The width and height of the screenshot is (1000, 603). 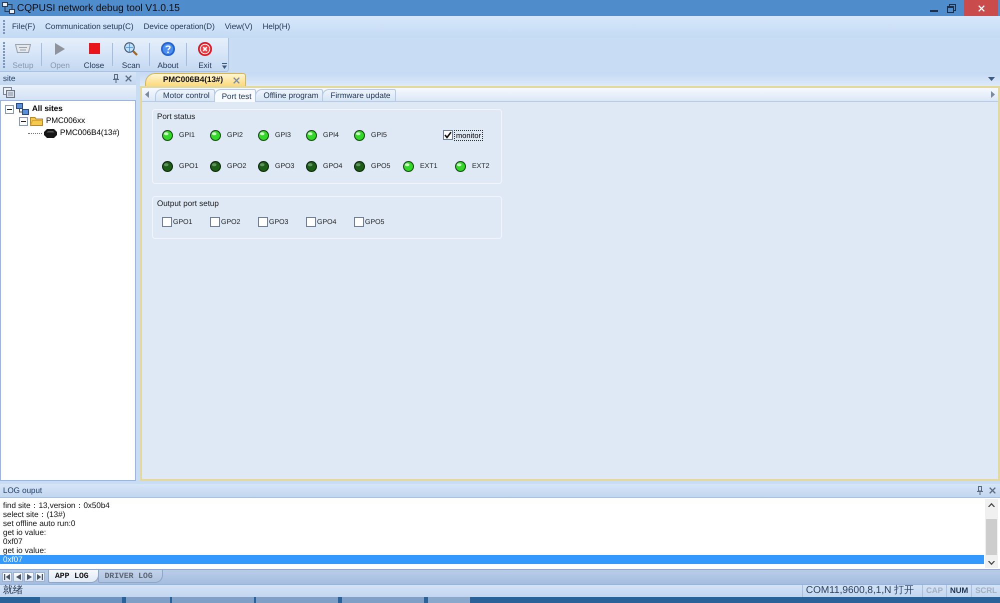 I want to click on toolbar-button: About, so click(x=168, y=54).